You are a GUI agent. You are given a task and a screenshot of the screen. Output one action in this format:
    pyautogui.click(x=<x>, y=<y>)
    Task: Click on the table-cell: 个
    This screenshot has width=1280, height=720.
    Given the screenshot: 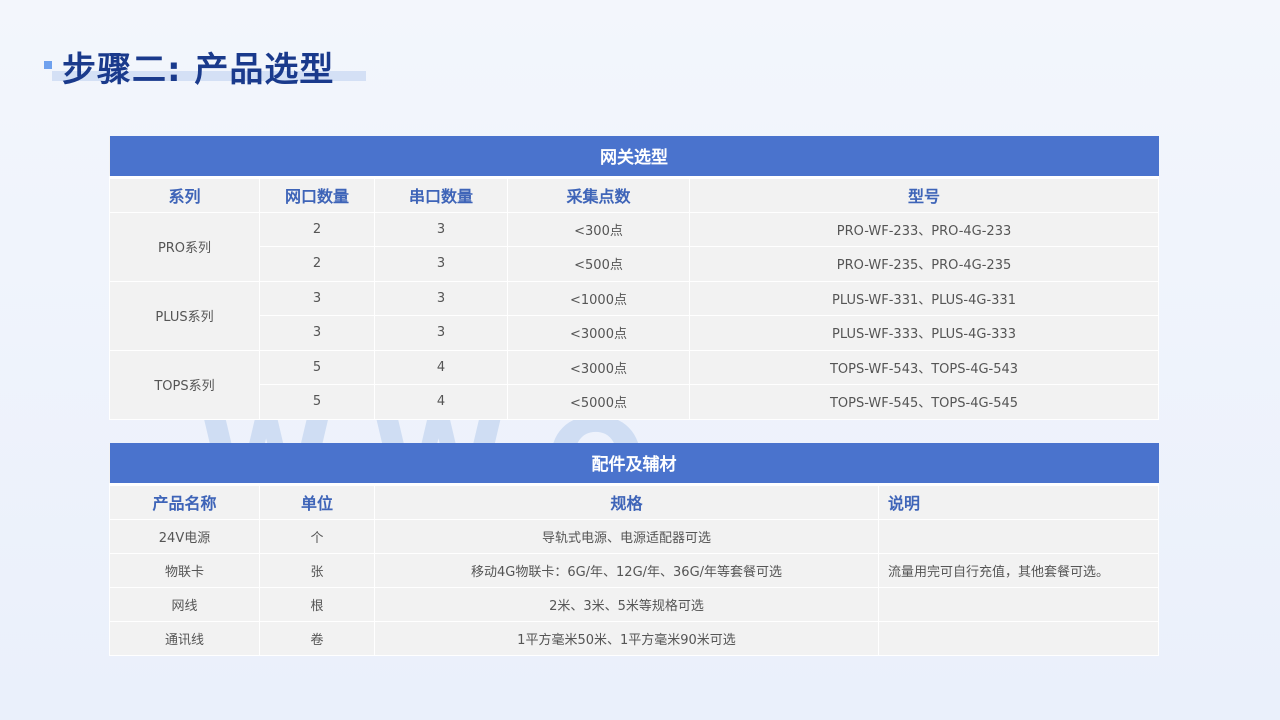 What is the action you would take?
    pyautogui.click(x=317, y=536)
    